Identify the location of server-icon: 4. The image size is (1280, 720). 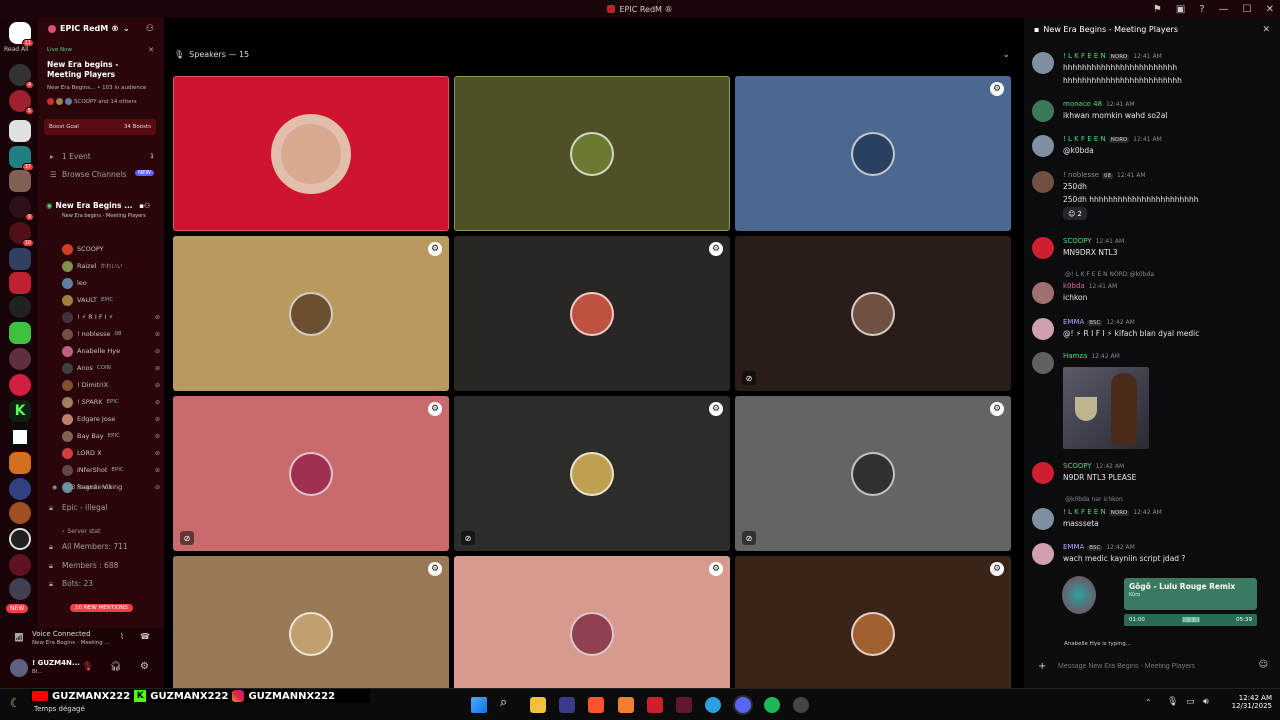
(21, 76).